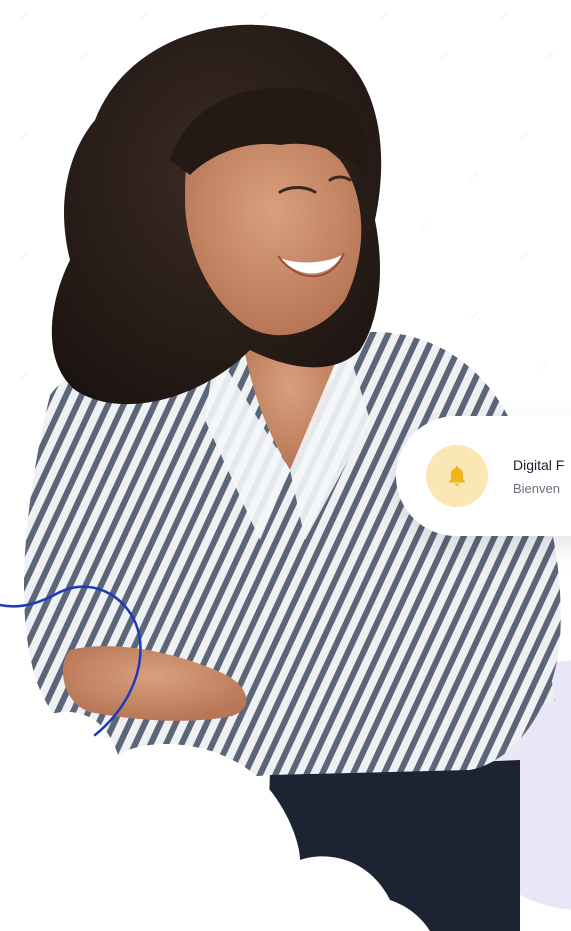  I want to click on bell-badge, so click(457, 476).